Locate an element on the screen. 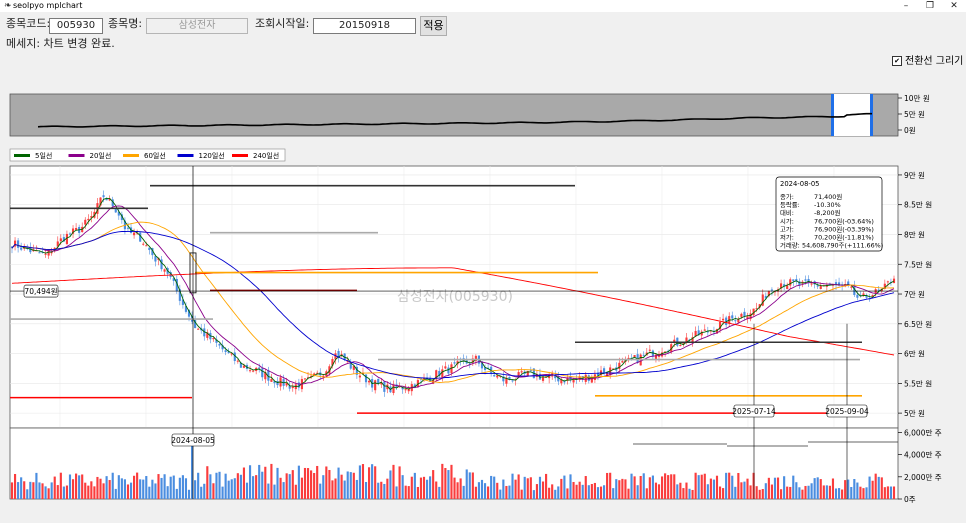  price-tick-label: 7만 원 is located at coordinates (914, 294).